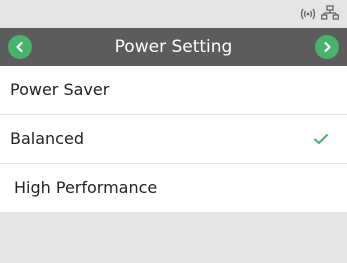  I want to click on status-icons, so click(319, 15).